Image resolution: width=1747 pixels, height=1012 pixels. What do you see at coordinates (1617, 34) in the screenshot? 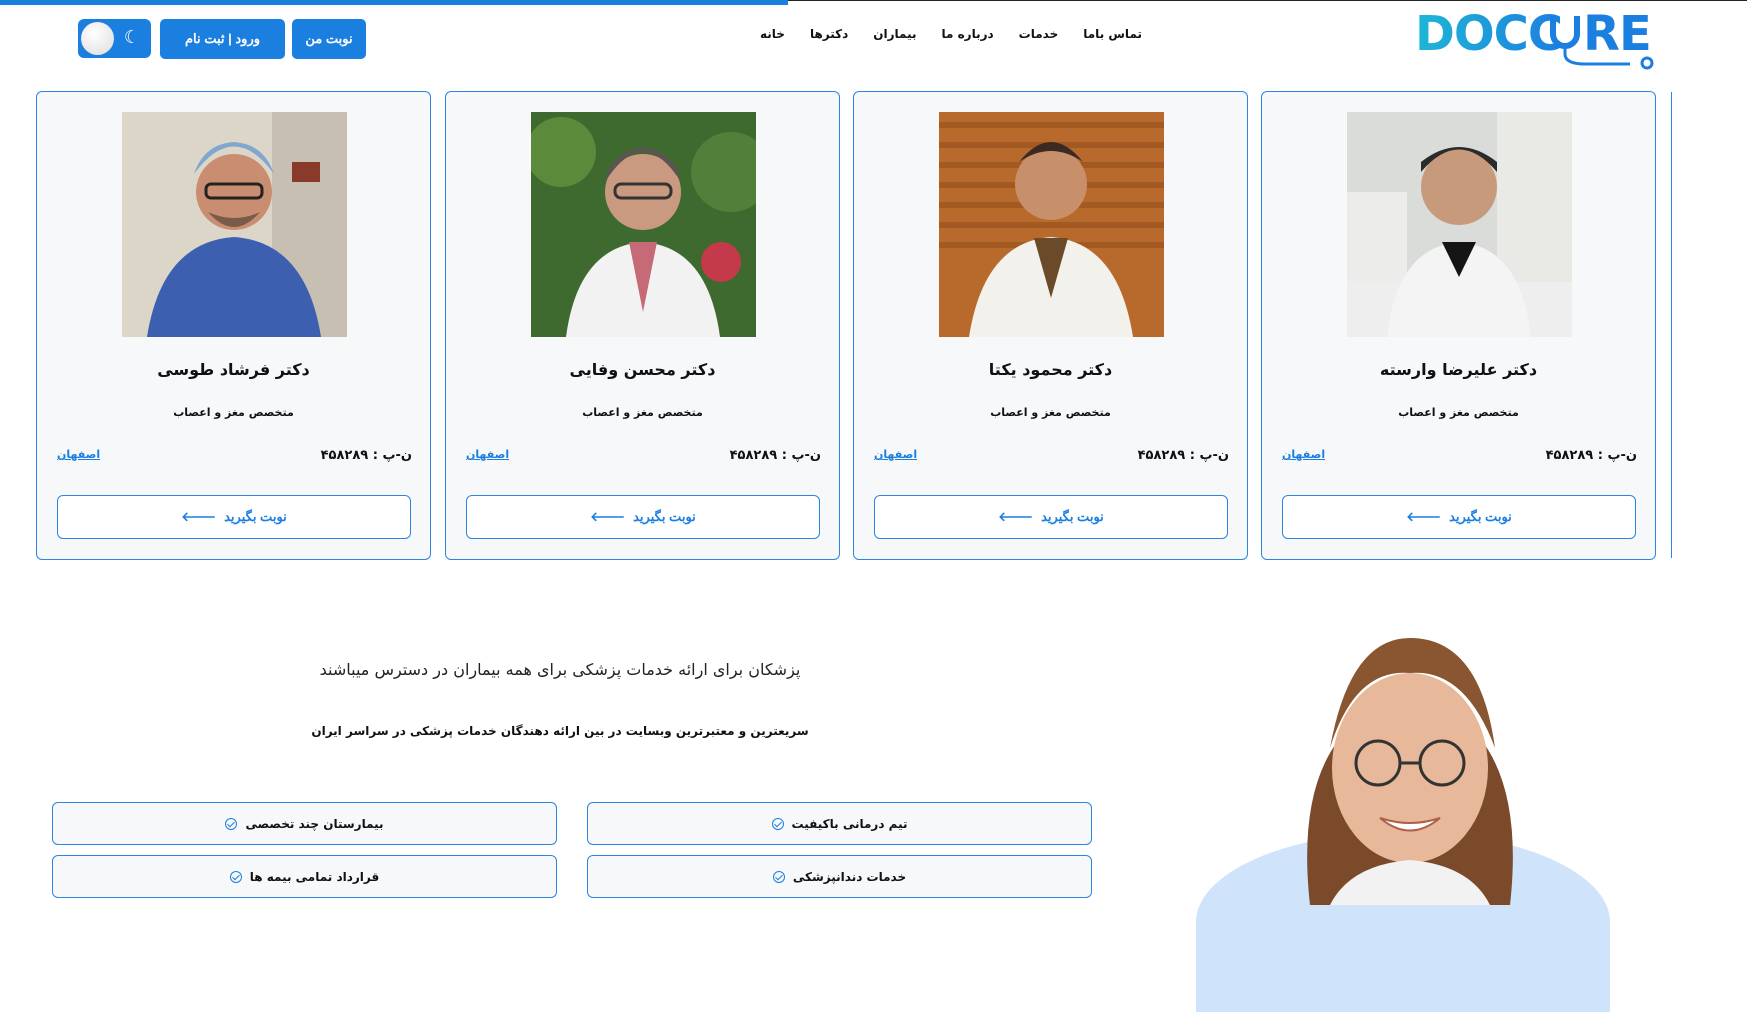
I see `svg-text: RE` at bounding box center [1617, 34].